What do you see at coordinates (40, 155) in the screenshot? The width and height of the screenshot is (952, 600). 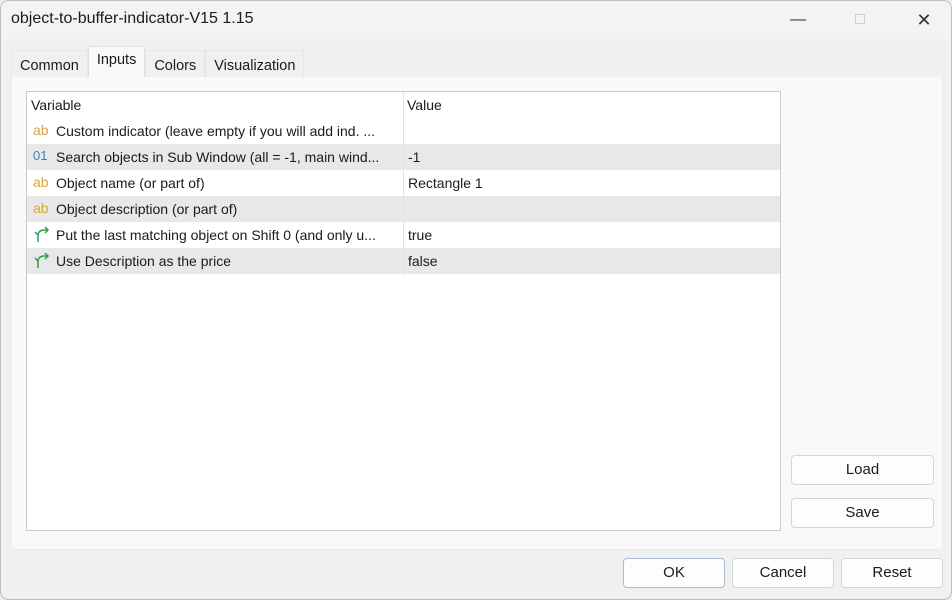 I see `integer-type-icon: 01` at bounding box center [40, 155].